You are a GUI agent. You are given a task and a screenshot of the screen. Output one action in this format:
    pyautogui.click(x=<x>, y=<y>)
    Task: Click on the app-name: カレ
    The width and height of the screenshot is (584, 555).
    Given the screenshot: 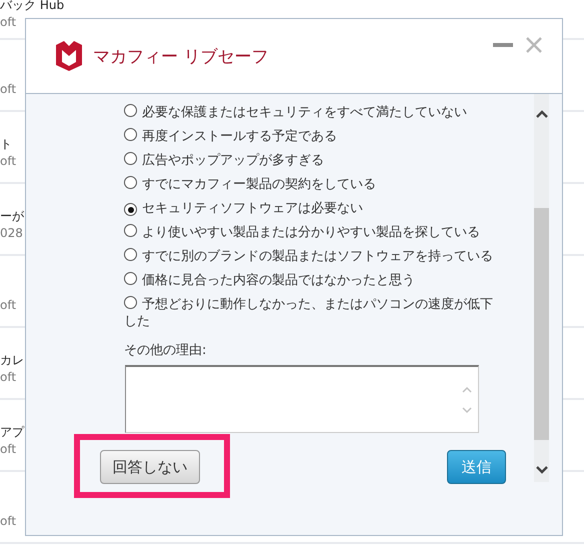 What is the action you would take?
    pyautogui.click(x=12, y=360)
    